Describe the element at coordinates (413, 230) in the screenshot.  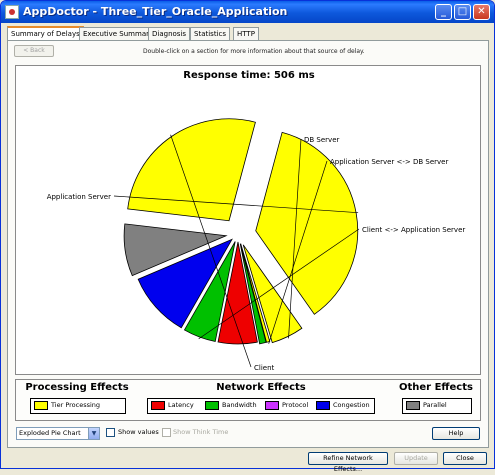
I see `slice-label: Client <-> Application Server` at that location.